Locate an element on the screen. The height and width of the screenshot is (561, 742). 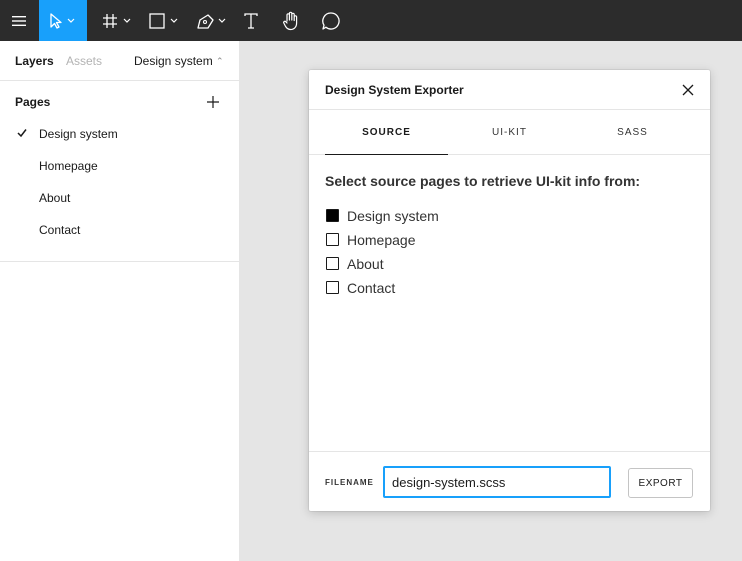
option-label: Contact is located at coordinates (371, 288).